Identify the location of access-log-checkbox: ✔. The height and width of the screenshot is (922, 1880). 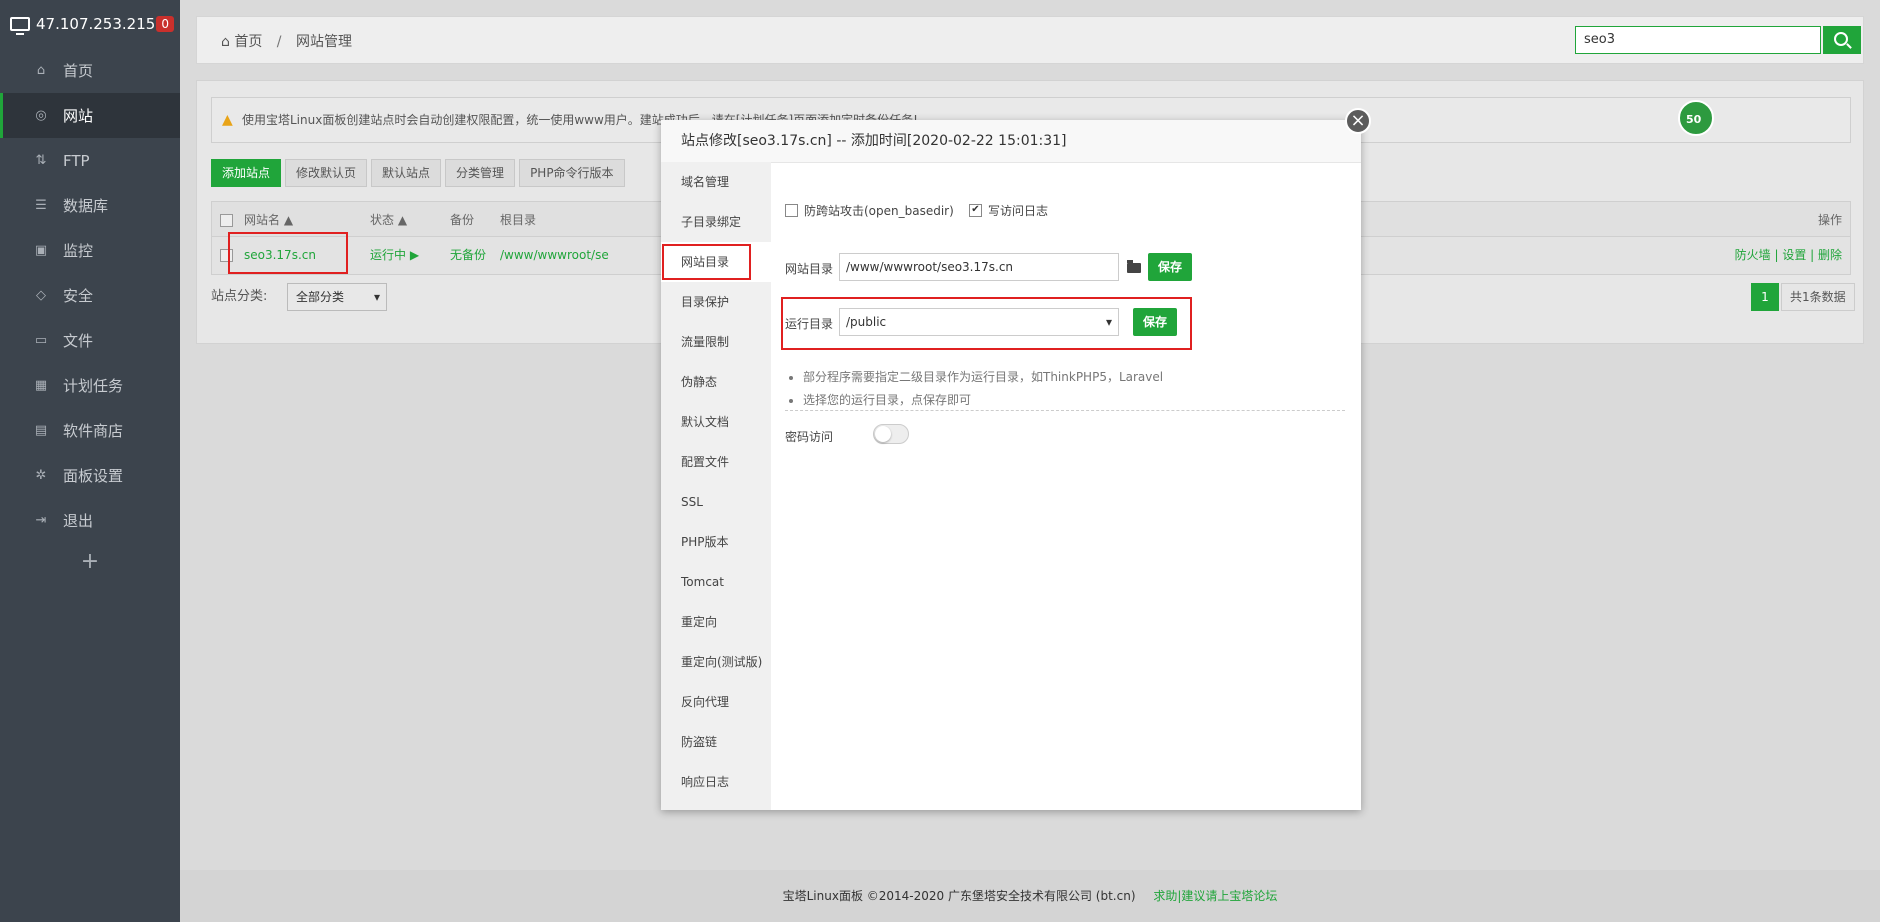
(975, 210).